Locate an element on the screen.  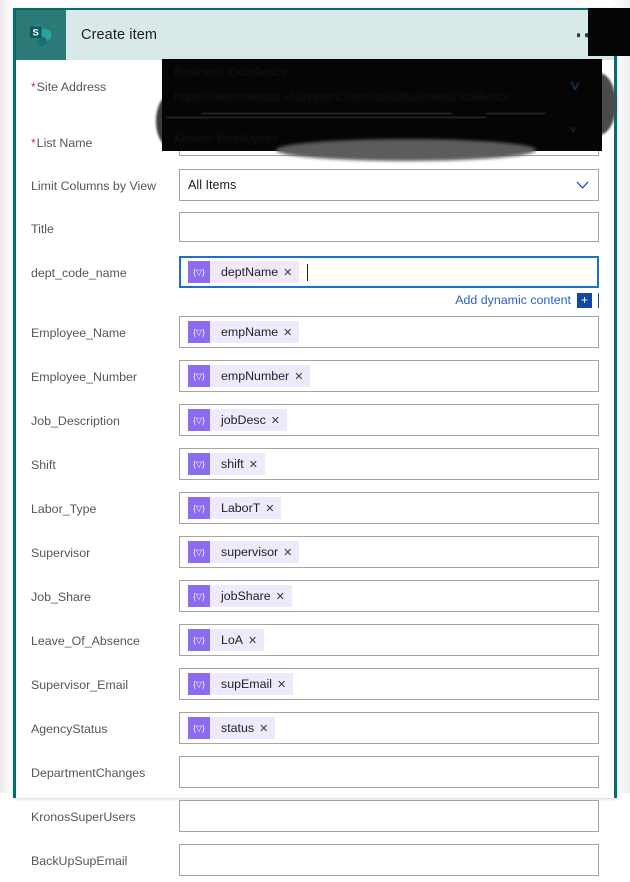
sharepoint-icon: S is located at coordinates (41, 35).